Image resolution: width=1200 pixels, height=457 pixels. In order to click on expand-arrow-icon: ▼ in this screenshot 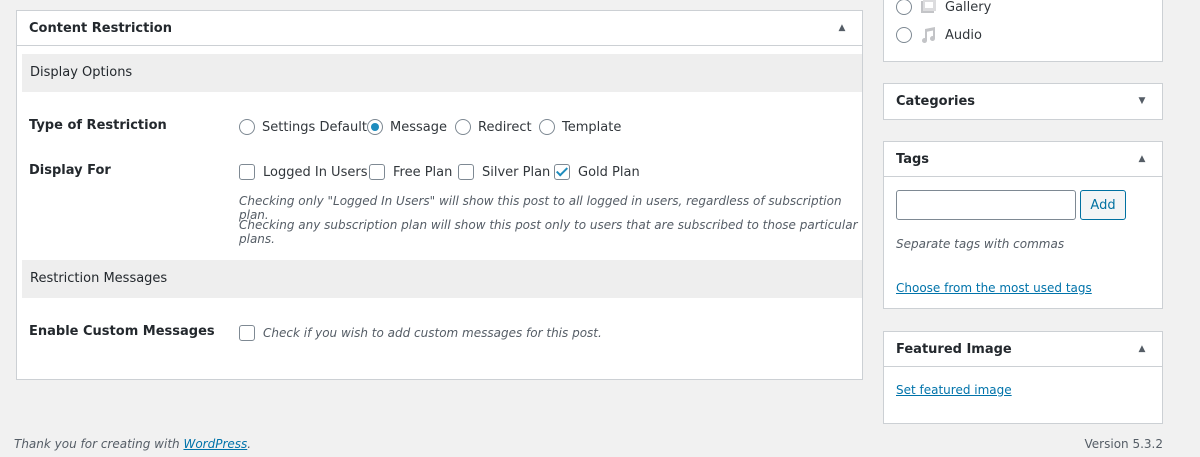, I will do `click(1142, 101)`.